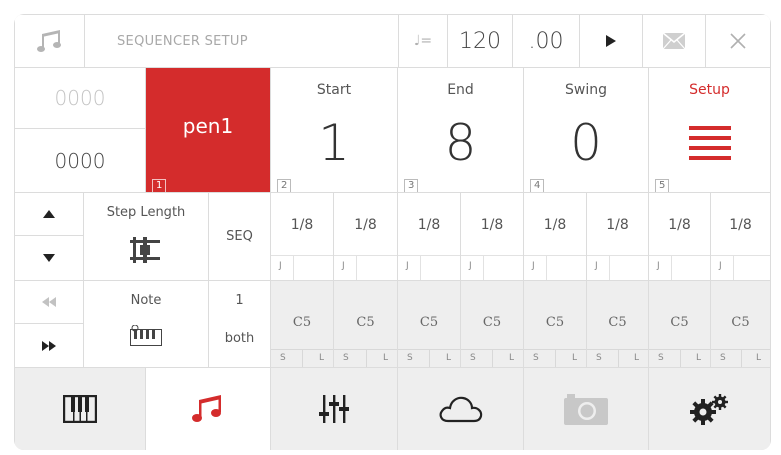 The height and width of the screenshot is (455, 781). I want to click on mixer-tab, so click(334, 409).